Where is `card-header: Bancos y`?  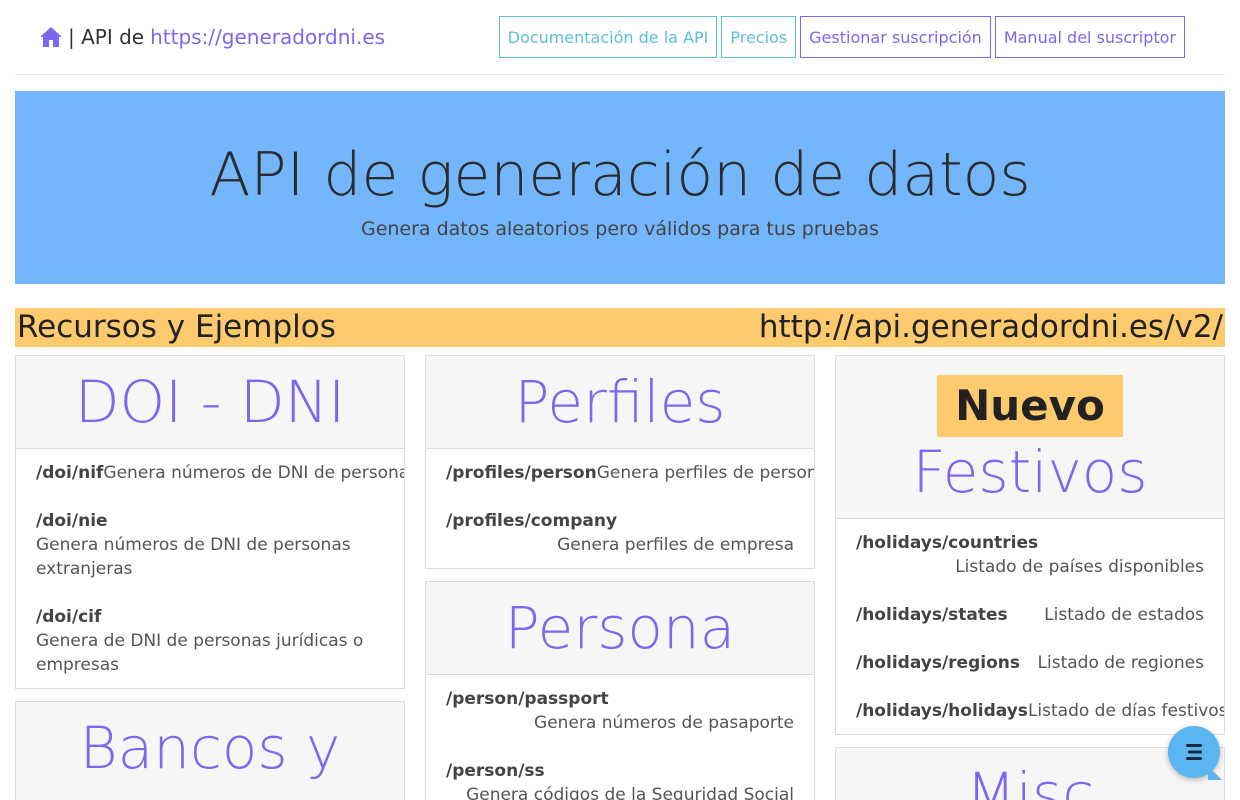
card-header: Bancos y is located at coordinates (210, 751).